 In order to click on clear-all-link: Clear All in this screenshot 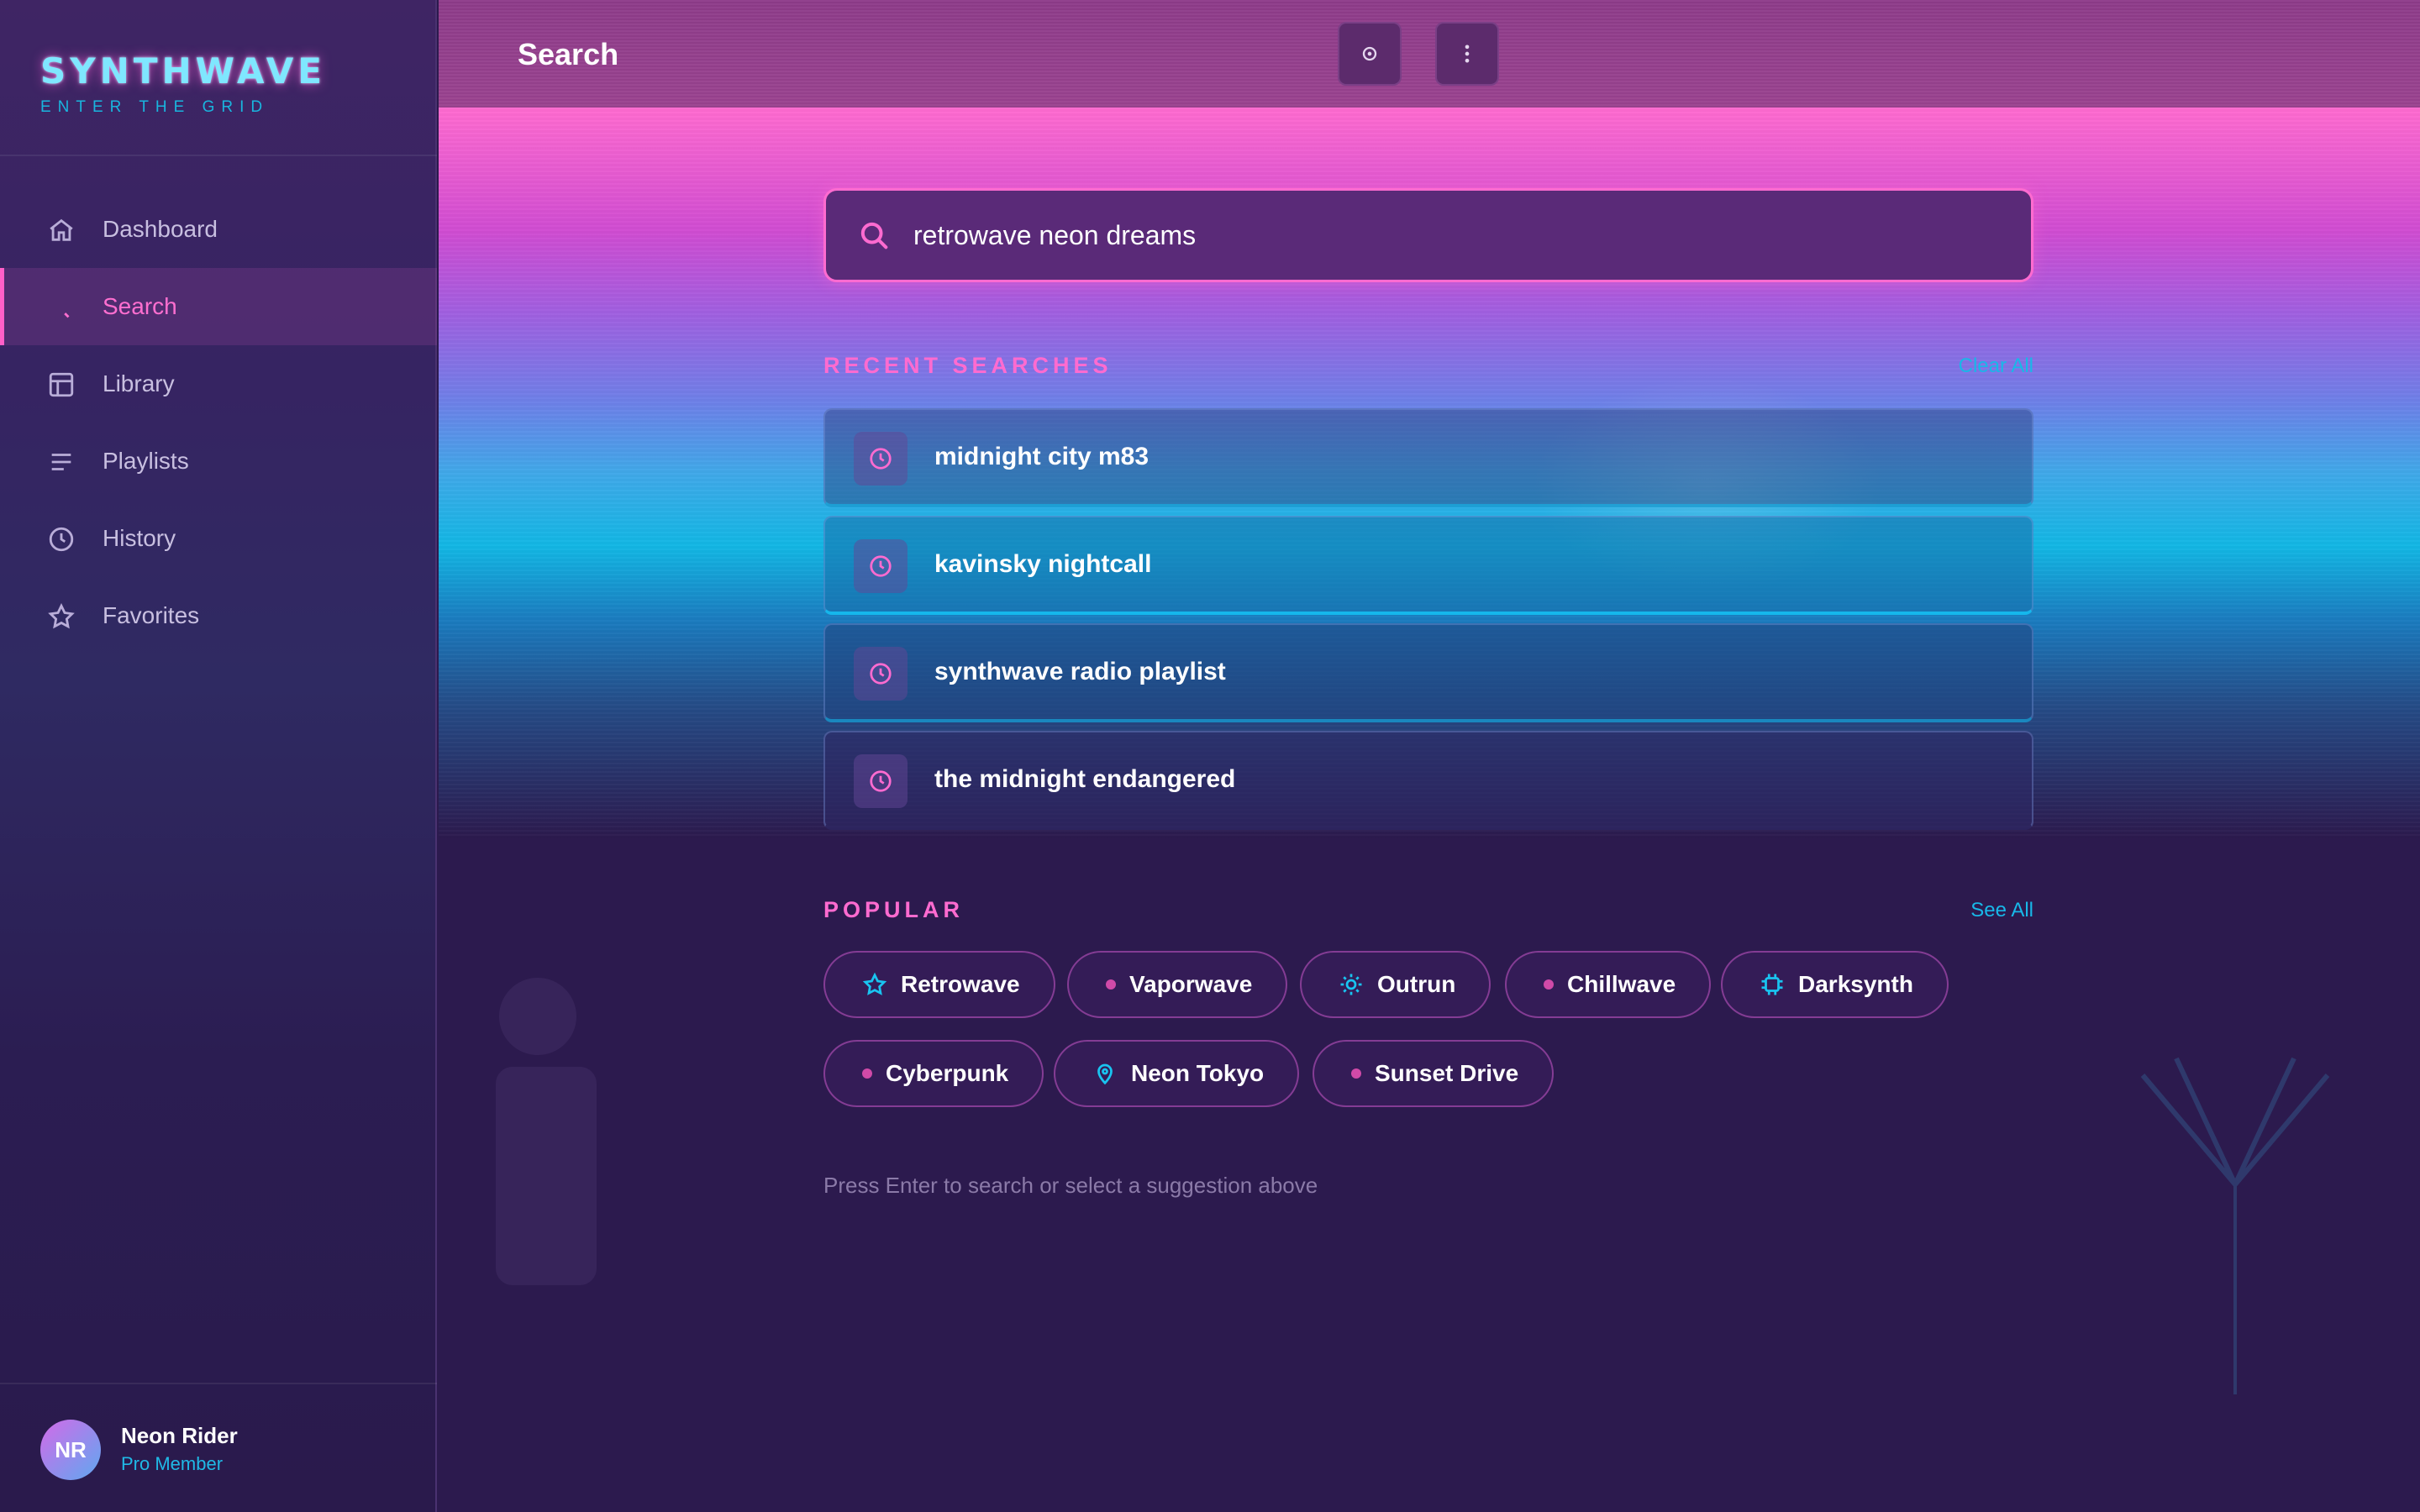, I will do `click(1996, 366)`.